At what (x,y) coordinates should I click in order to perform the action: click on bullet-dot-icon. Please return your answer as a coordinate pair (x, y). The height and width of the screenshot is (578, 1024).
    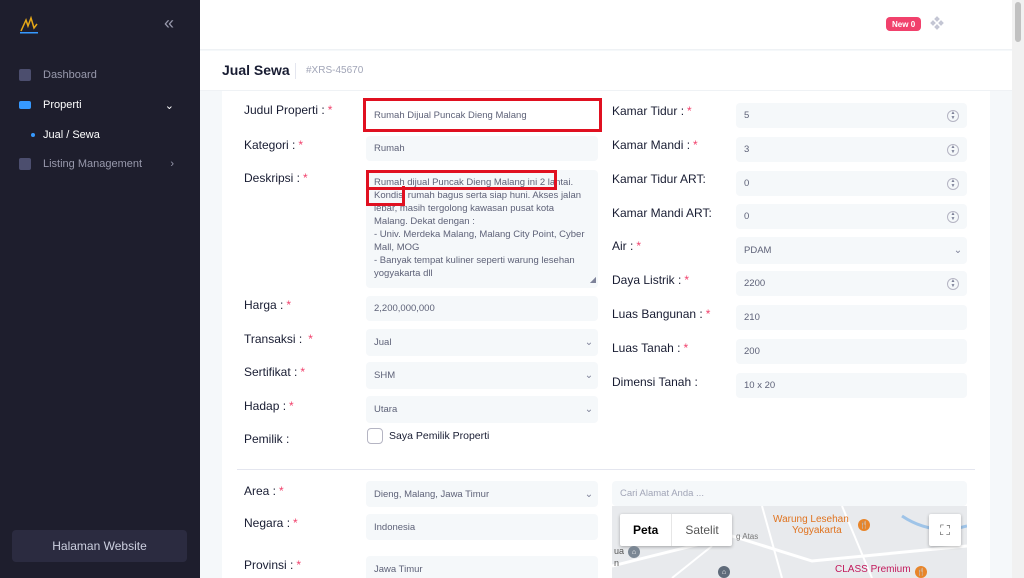
    Looking at the image, I should click on (33, 135).